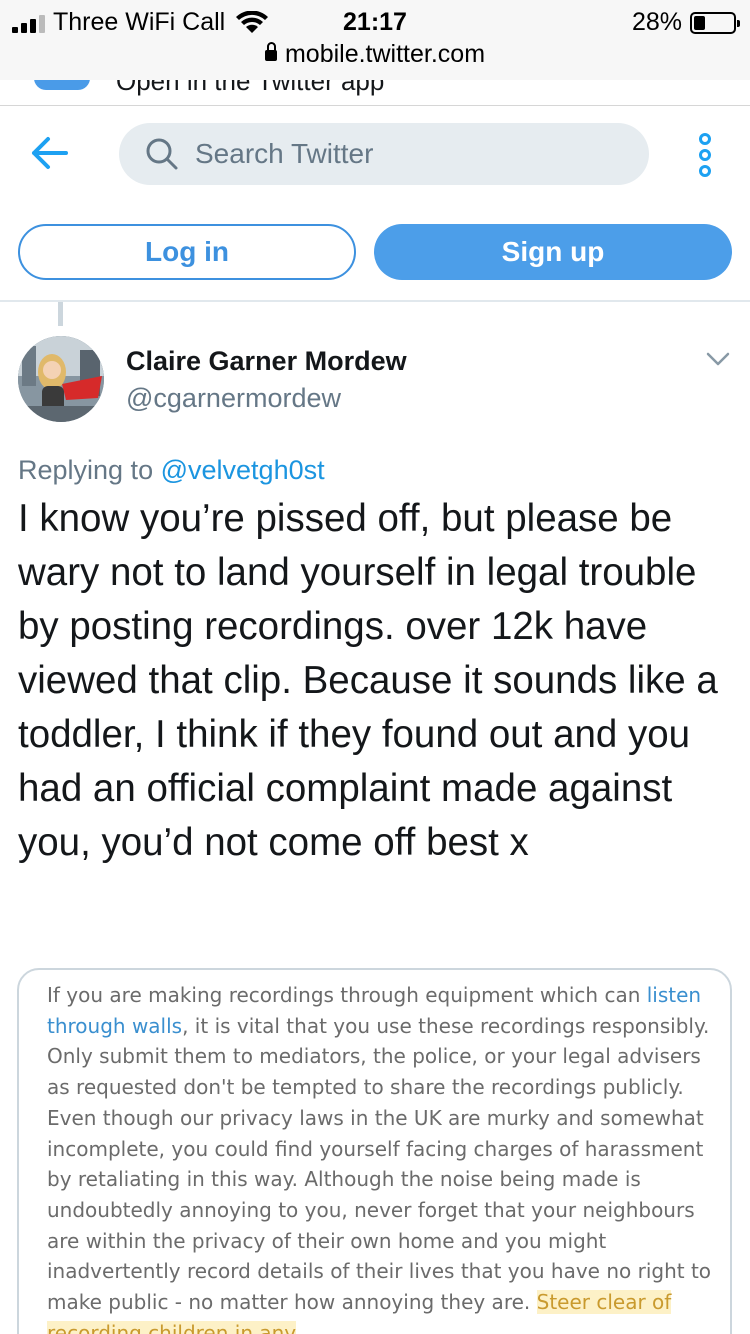  What do you see at coordinates (266, 361) in the screenshot?
I see `author-name: Claire Garner Mordew` at bounding box center [266, 361].